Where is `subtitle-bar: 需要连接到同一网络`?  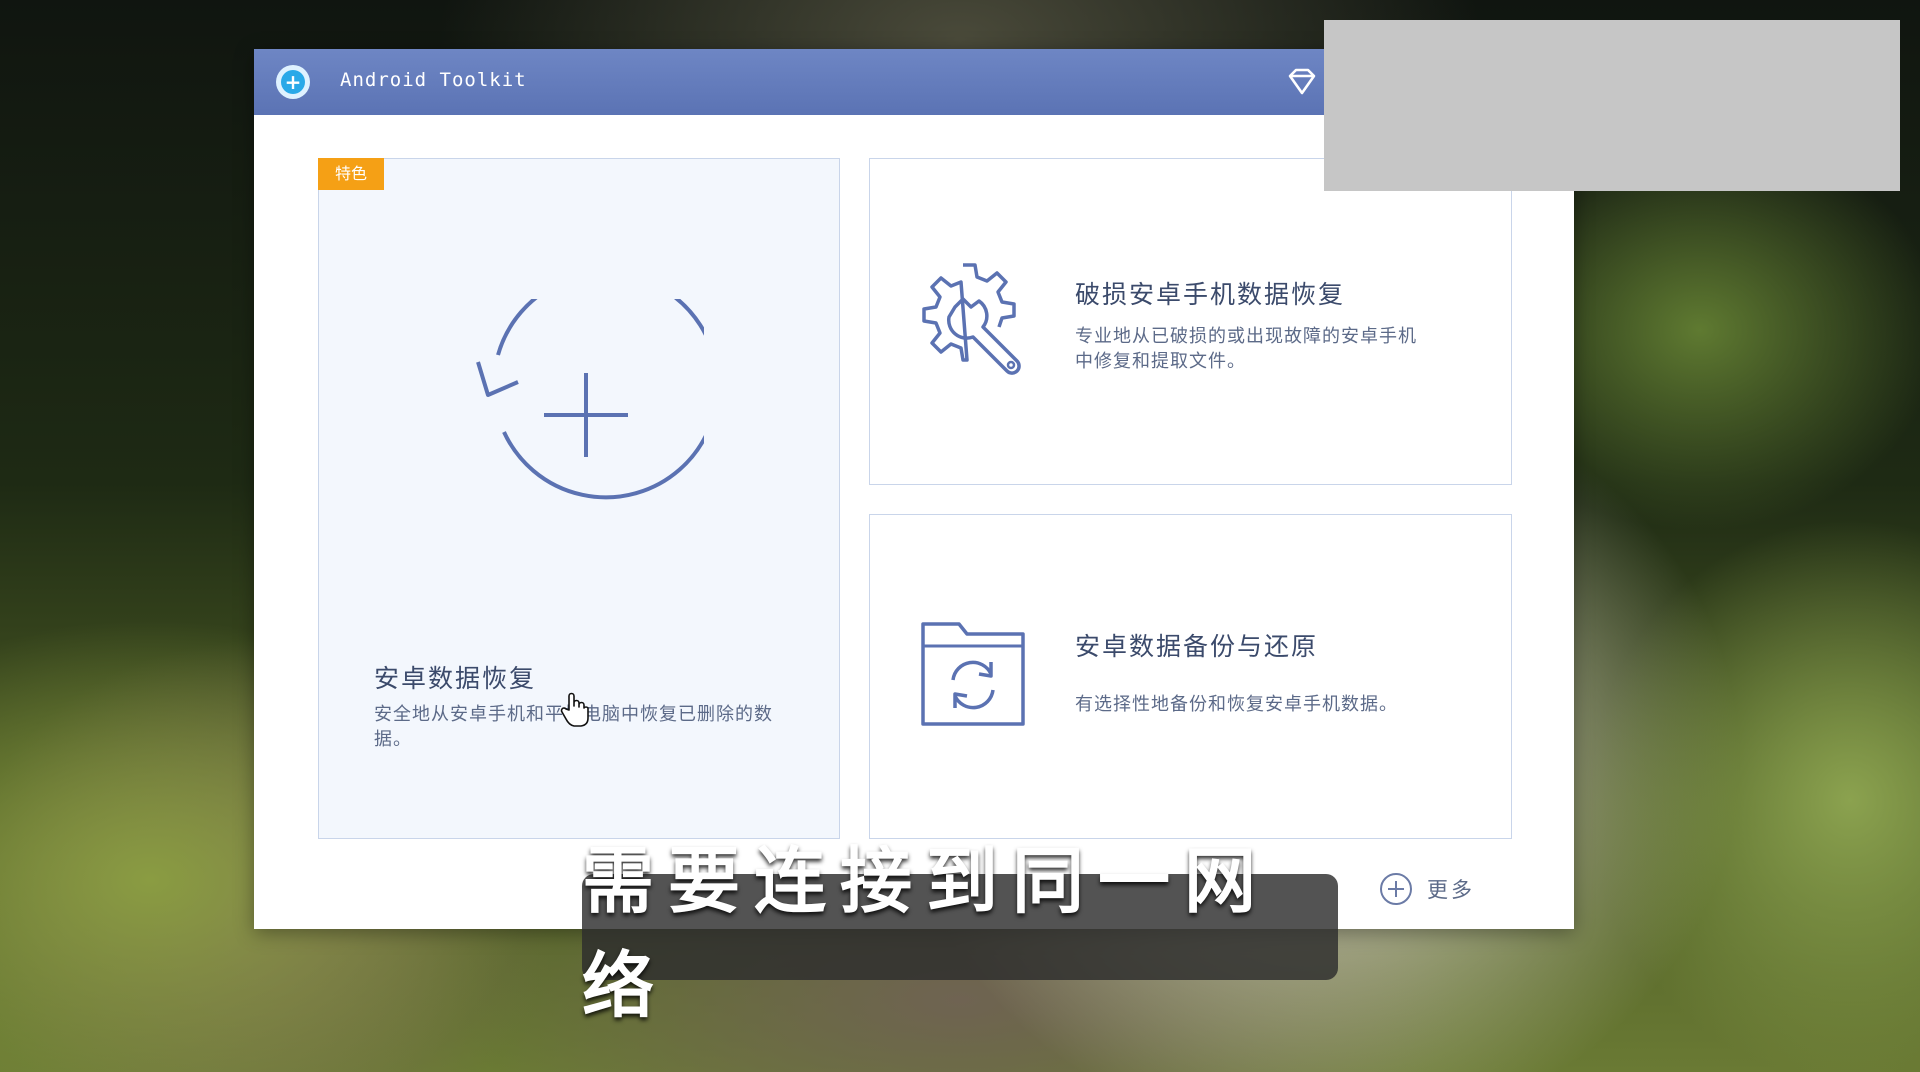 subtitle-bar: 需要连接到同一网络 is located at coordinates (960, 933).